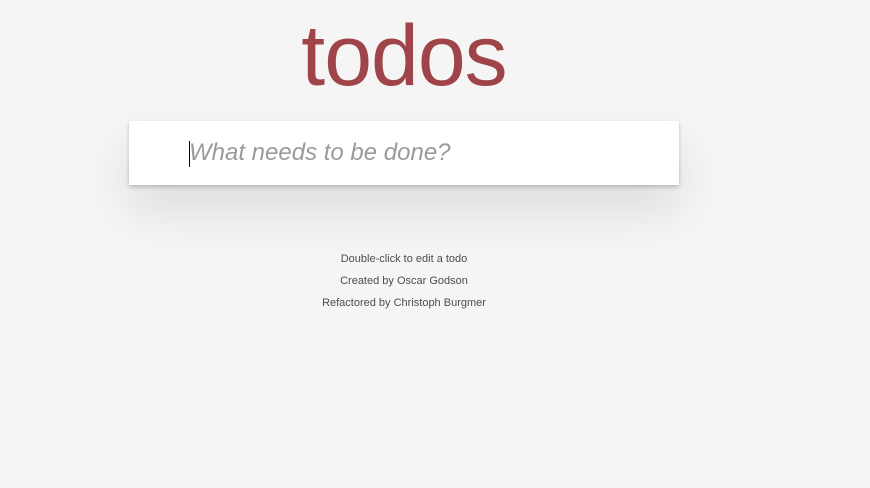 The image size is (870, 488). I want to click on new-todo-input, so click(404, 153).